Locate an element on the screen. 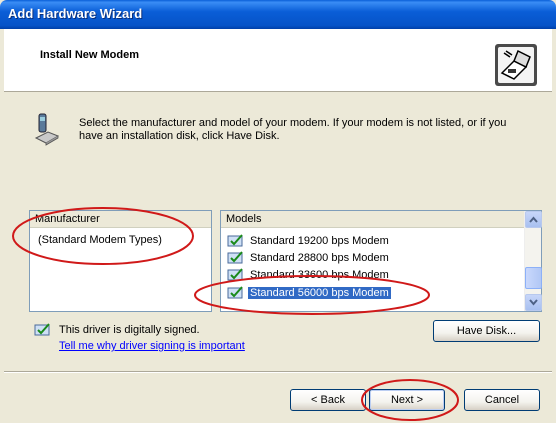  back-button: < Back is located at coordinates (328, 400).